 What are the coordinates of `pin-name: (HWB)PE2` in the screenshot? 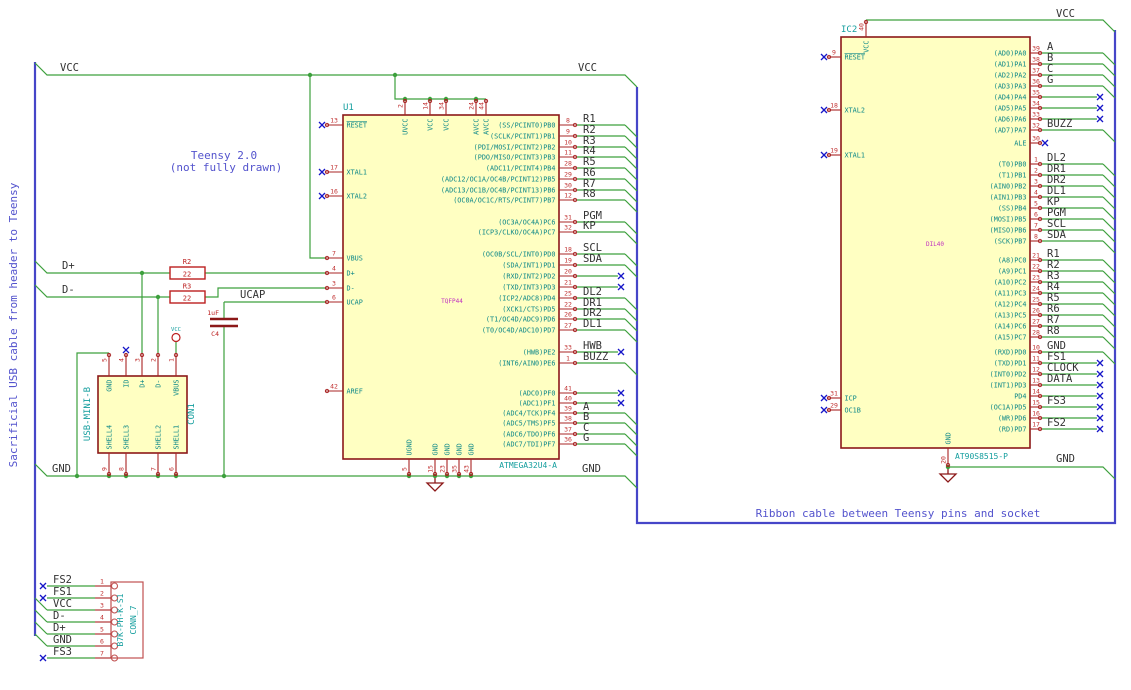 It's located at (539, 352).